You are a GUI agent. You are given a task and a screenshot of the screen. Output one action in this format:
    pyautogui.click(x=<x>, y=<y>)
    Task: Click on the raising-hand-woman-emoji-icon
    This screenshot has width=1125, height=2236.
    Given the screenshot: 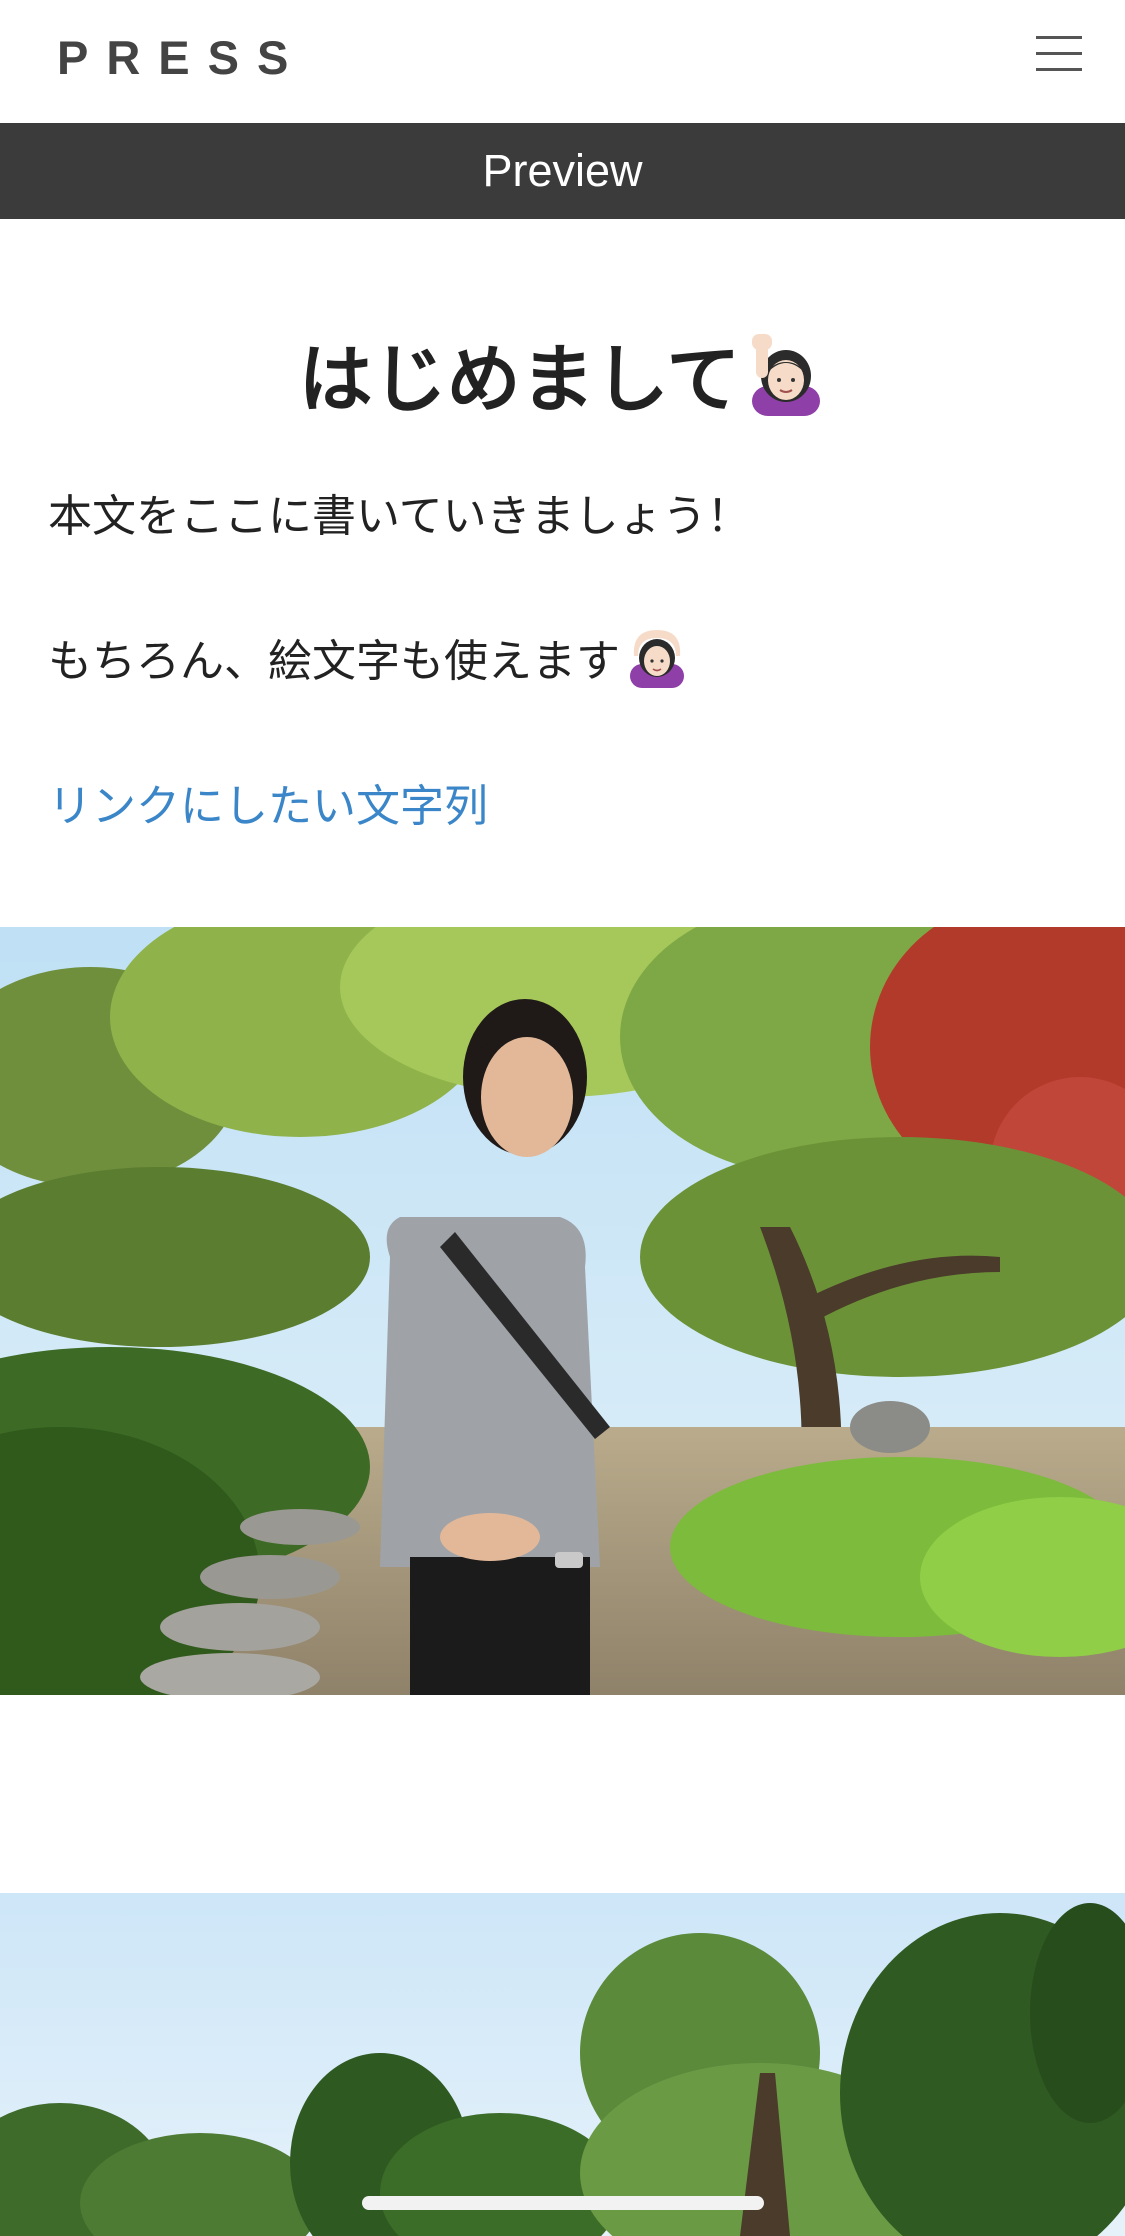 What is the action you would take?
    pyautogui.click(x=786, y=374)
    